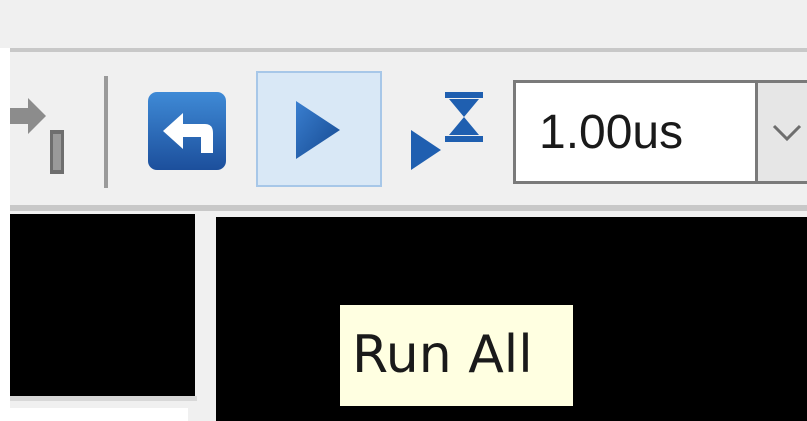 The image size is (807, 421). I want to click on run-for-time-button, so click(447, 131).